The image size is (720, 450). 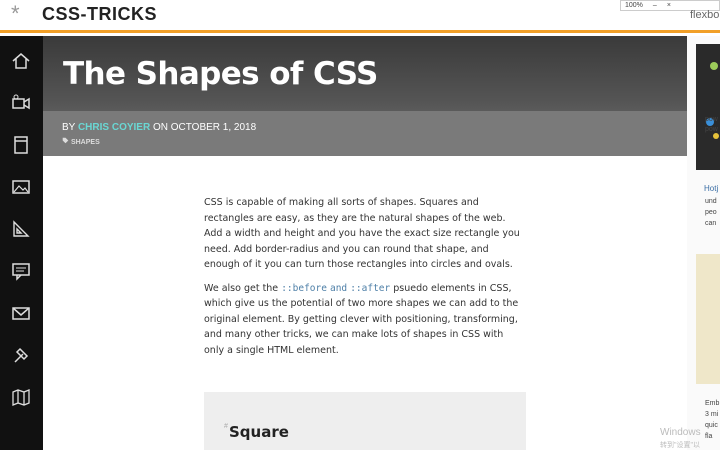 What do you see at coordinates (15, 14) in the screenshot?
I see `logo-star-icon: *` at bounding box center [15, 14].